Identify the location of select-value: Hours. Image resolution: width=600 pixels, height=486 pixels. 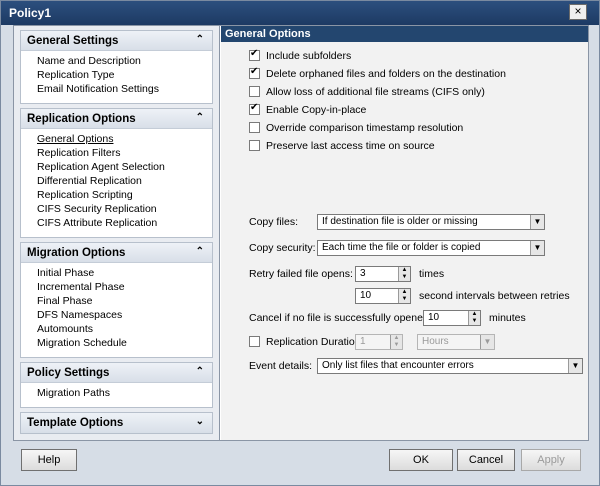
(435, 341).